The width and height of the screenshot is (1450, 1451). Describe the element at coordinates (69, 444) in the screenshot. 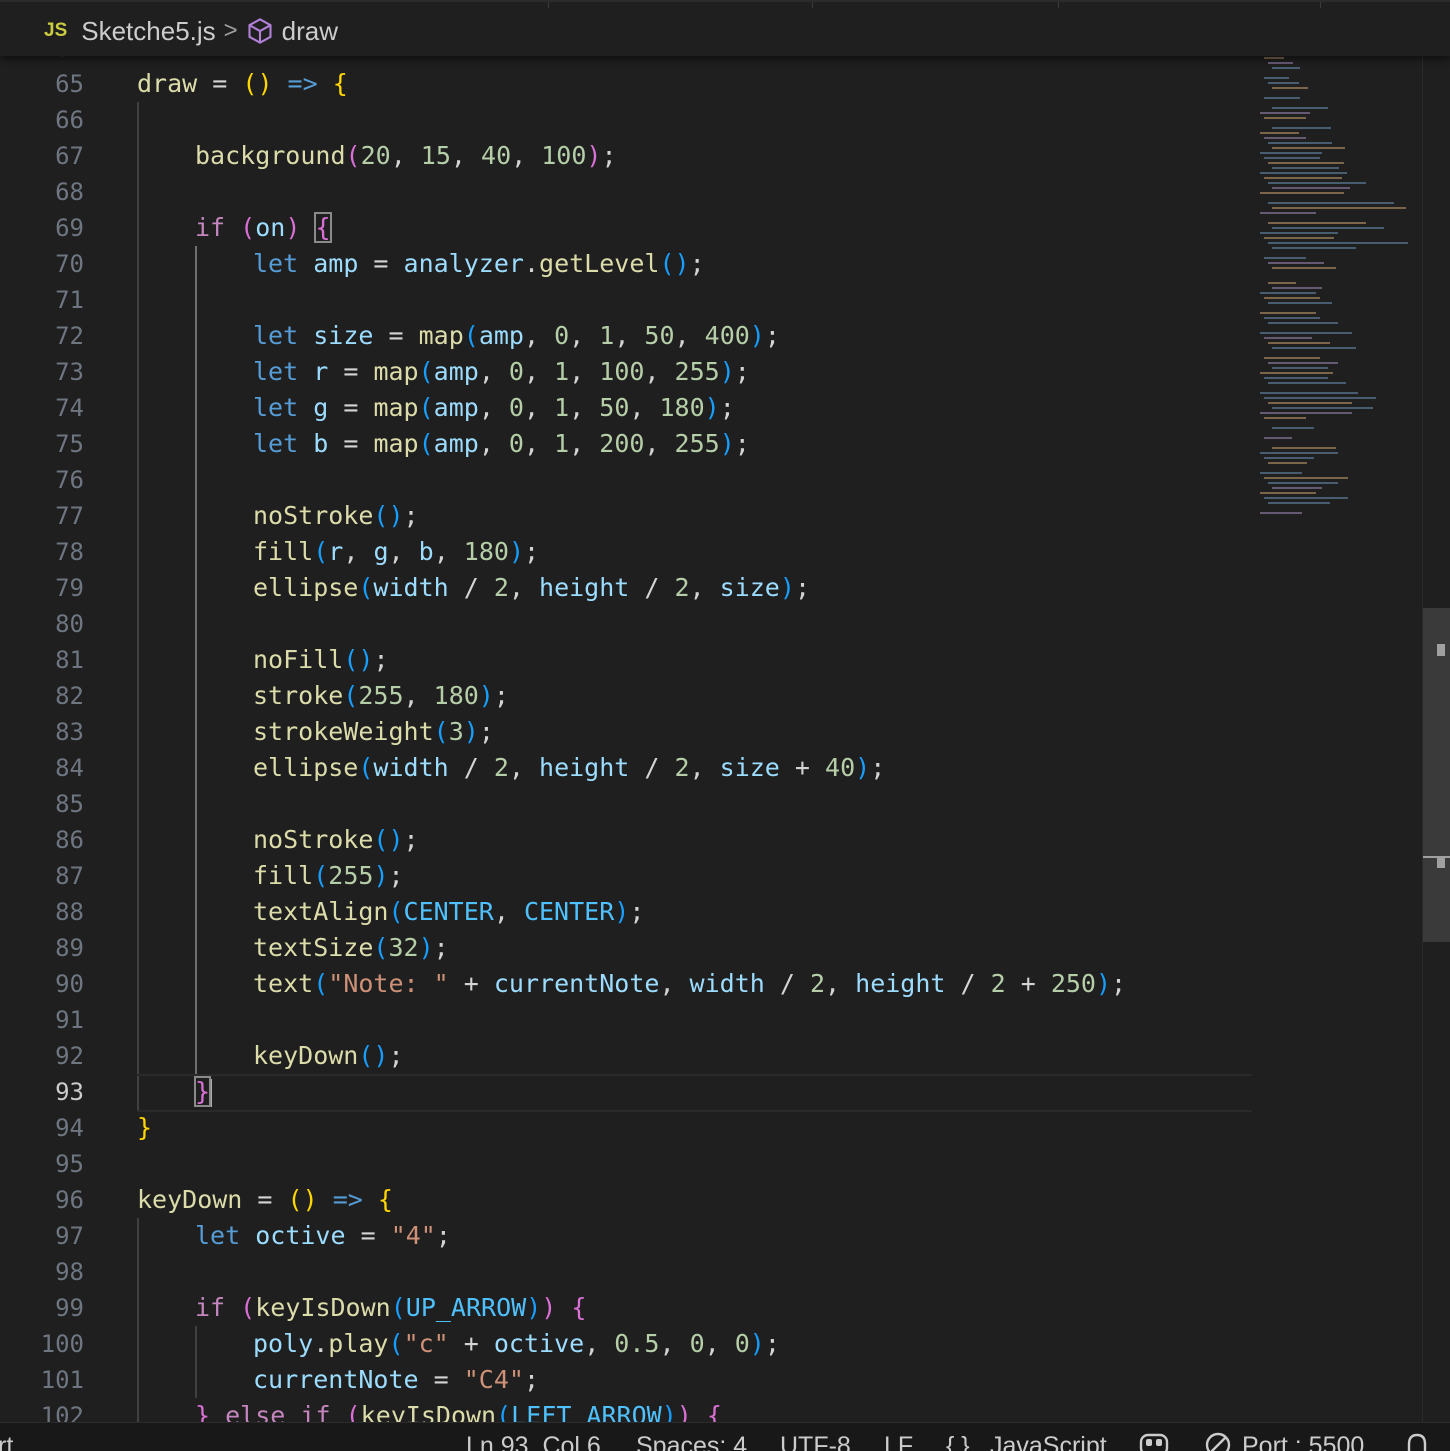

I see `line-number: 75` at that location.